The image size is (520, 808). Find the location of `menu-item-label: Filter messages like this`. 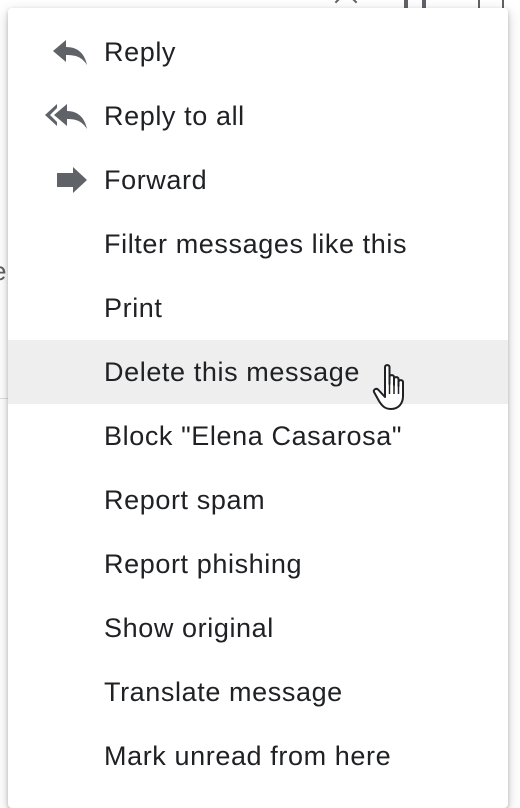

menu-item-label: Filter messages like this is located at coordinates (256, 243).